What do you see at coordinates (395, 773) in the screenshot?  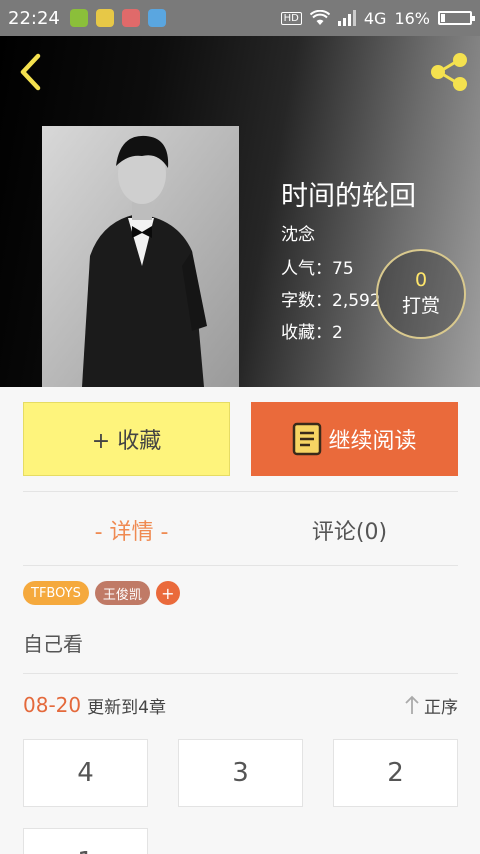 I see `chapter-button-2: 2` at bounding box center [395, 773].